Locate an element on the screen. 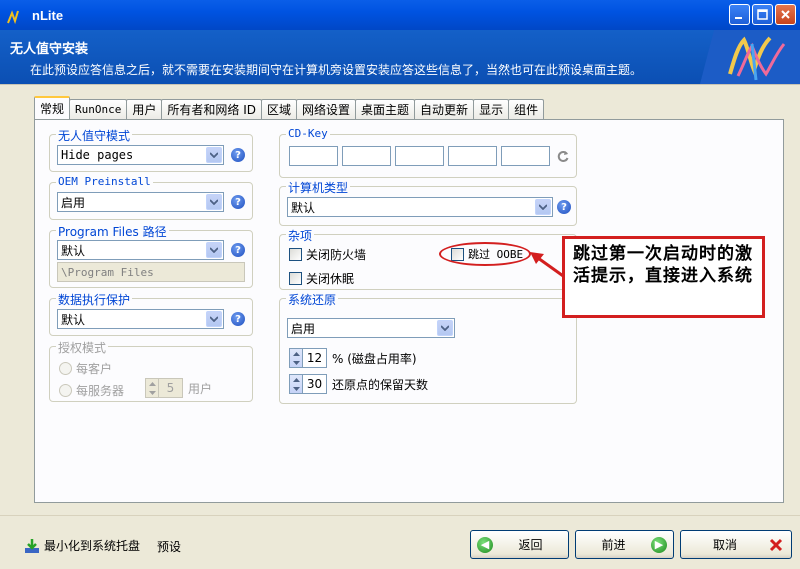 Image resolution: width=800 pixels, height=569 pixels. arrow-left-icon: ◀ is located at coordinates (485, 544).